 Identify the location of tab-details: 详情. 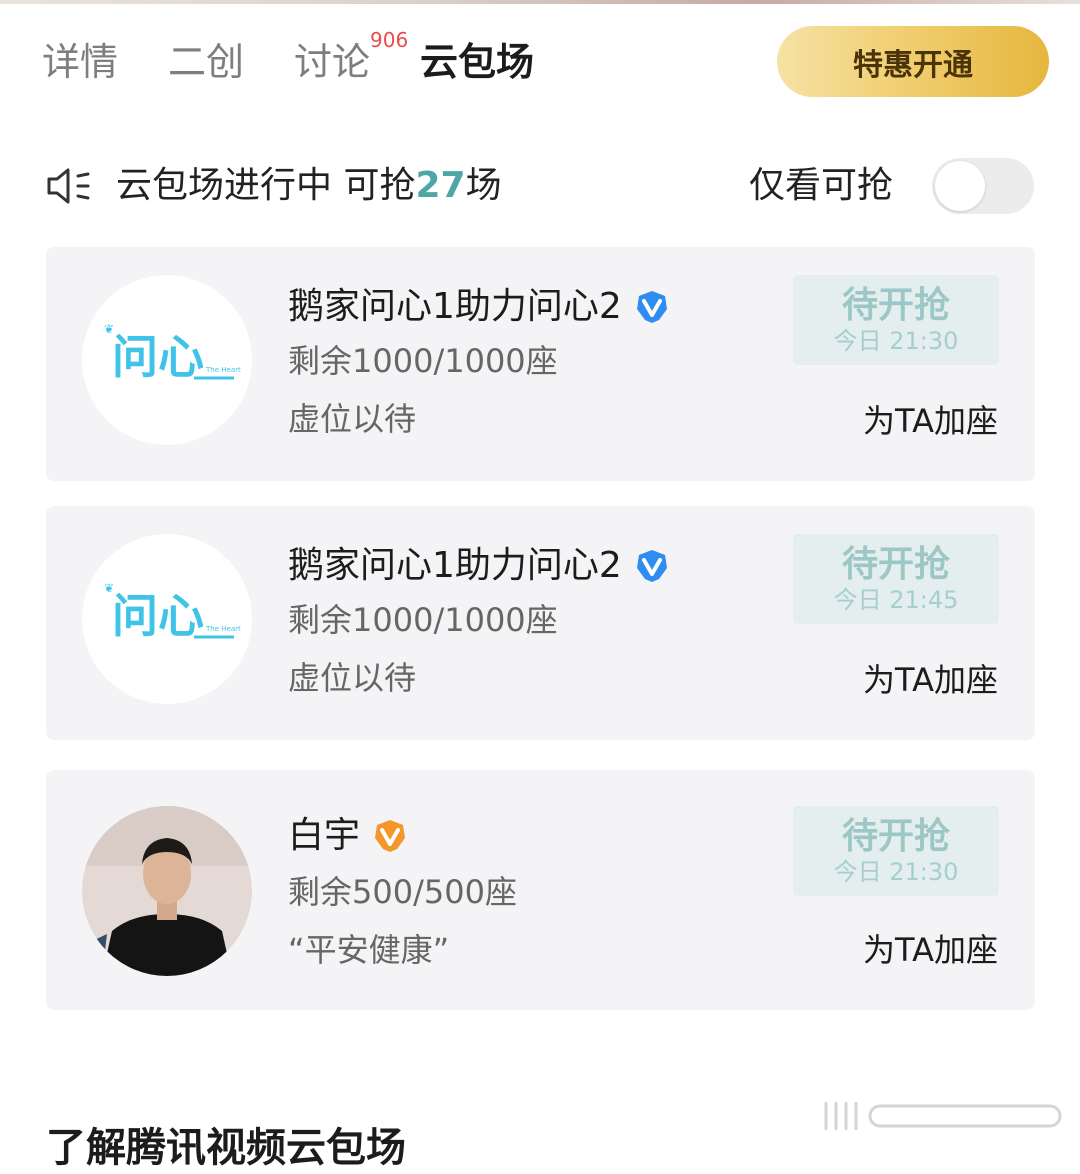
(80, 62).